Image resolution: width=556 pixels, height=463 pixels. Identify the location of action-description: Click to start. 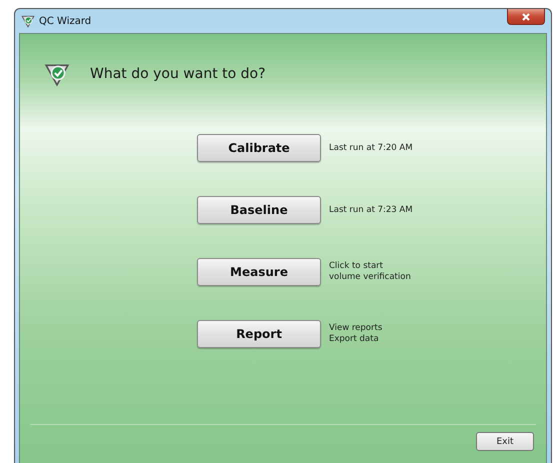
(356, 266).